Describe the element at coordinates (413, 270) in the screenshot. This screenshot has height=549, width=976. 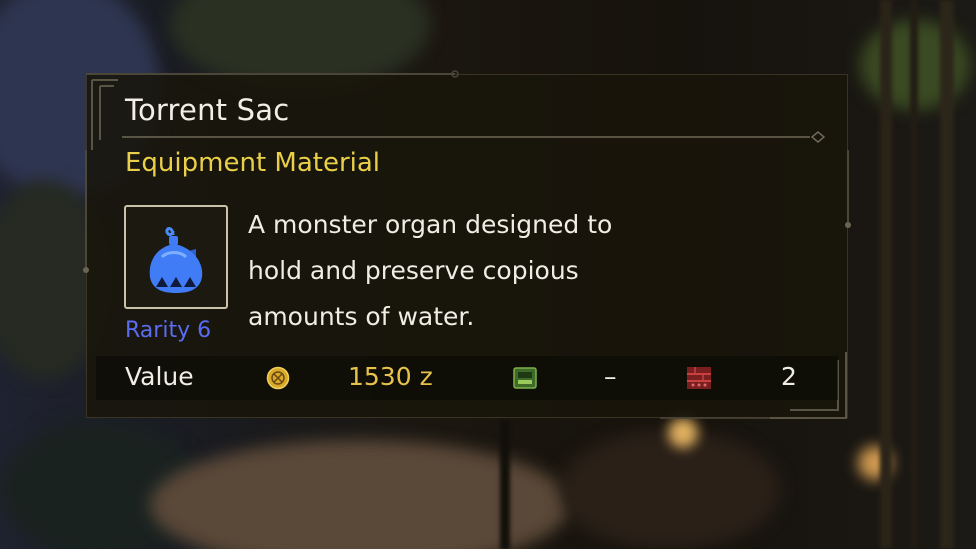
I see `description-line: hold and preserve copious` at that location.